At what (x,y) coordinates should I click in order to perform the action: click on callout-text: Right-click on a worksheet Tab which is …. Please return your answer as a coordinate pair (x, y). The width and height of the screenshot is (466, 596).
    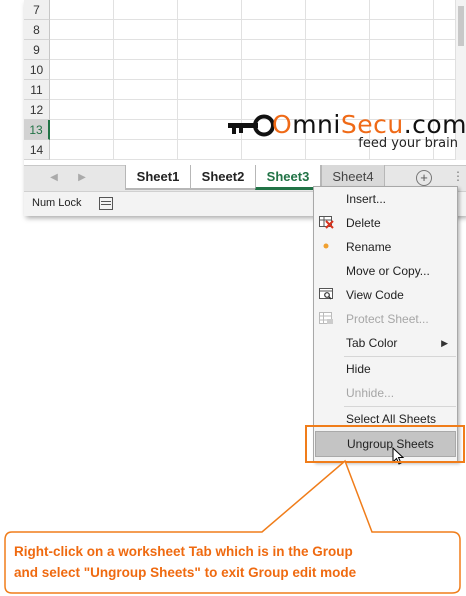
    Looking at the image, I should click on (234, 562).